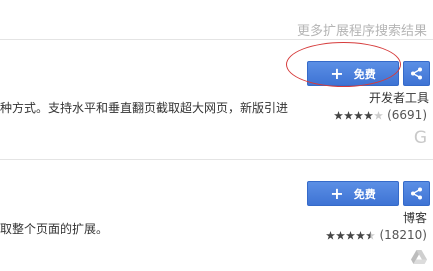  I want to click on plus-icon: +, so click(337, 193).